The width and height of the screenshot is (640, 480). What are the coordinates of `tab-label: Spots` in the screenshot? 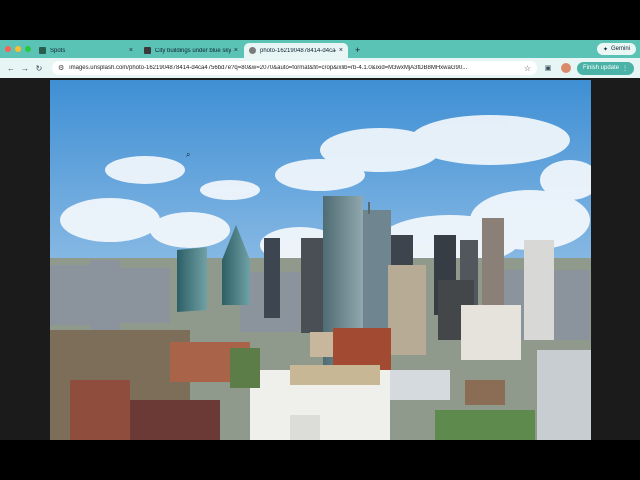 It's located at (58, 50).